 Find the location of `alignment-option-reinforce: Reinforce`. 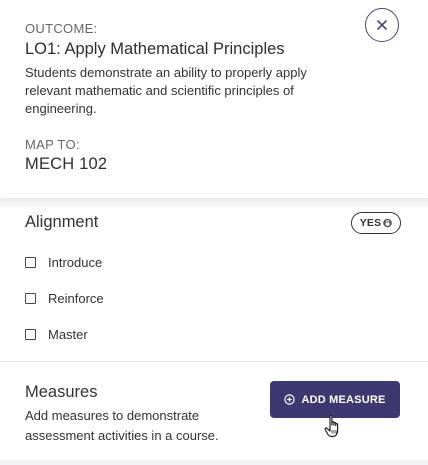

alignment-option-reinforce: Reinforce is located at coordinates (64, 298).